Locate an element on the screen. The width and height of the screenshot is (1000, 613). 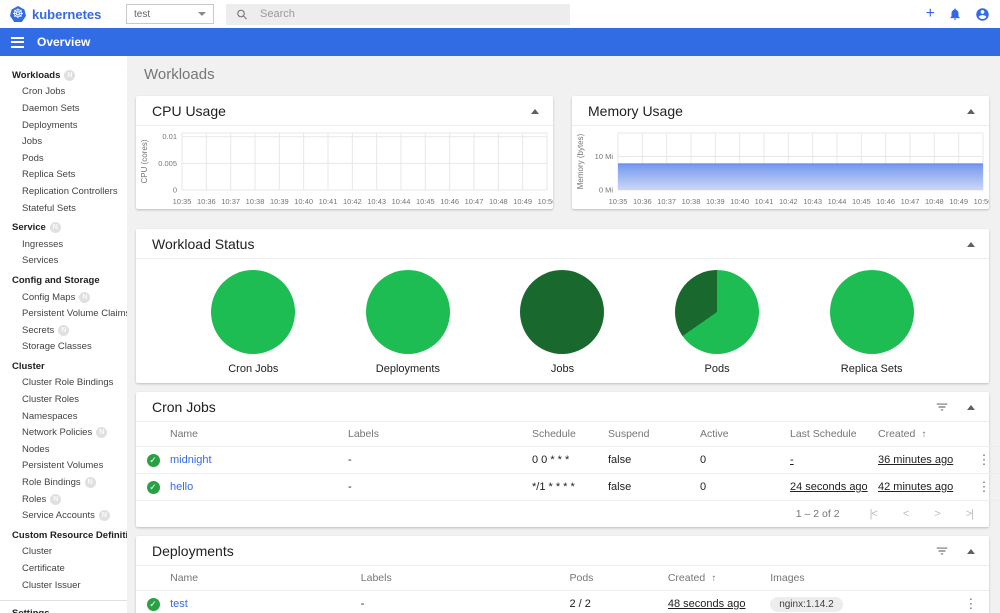
row-menu-cell: ⋮ is located at coordinates (987, 460).